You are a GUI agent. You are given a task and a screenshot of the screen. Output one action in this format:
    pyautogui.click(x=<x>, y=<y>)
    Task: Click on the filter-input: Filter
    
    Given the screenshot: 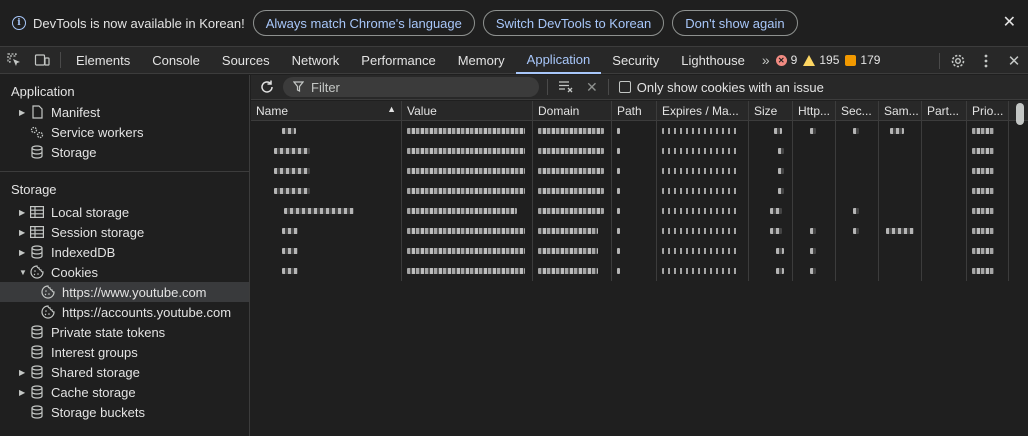 What is the action you would take?
    pyautogui.click(x=411, y=87)
    